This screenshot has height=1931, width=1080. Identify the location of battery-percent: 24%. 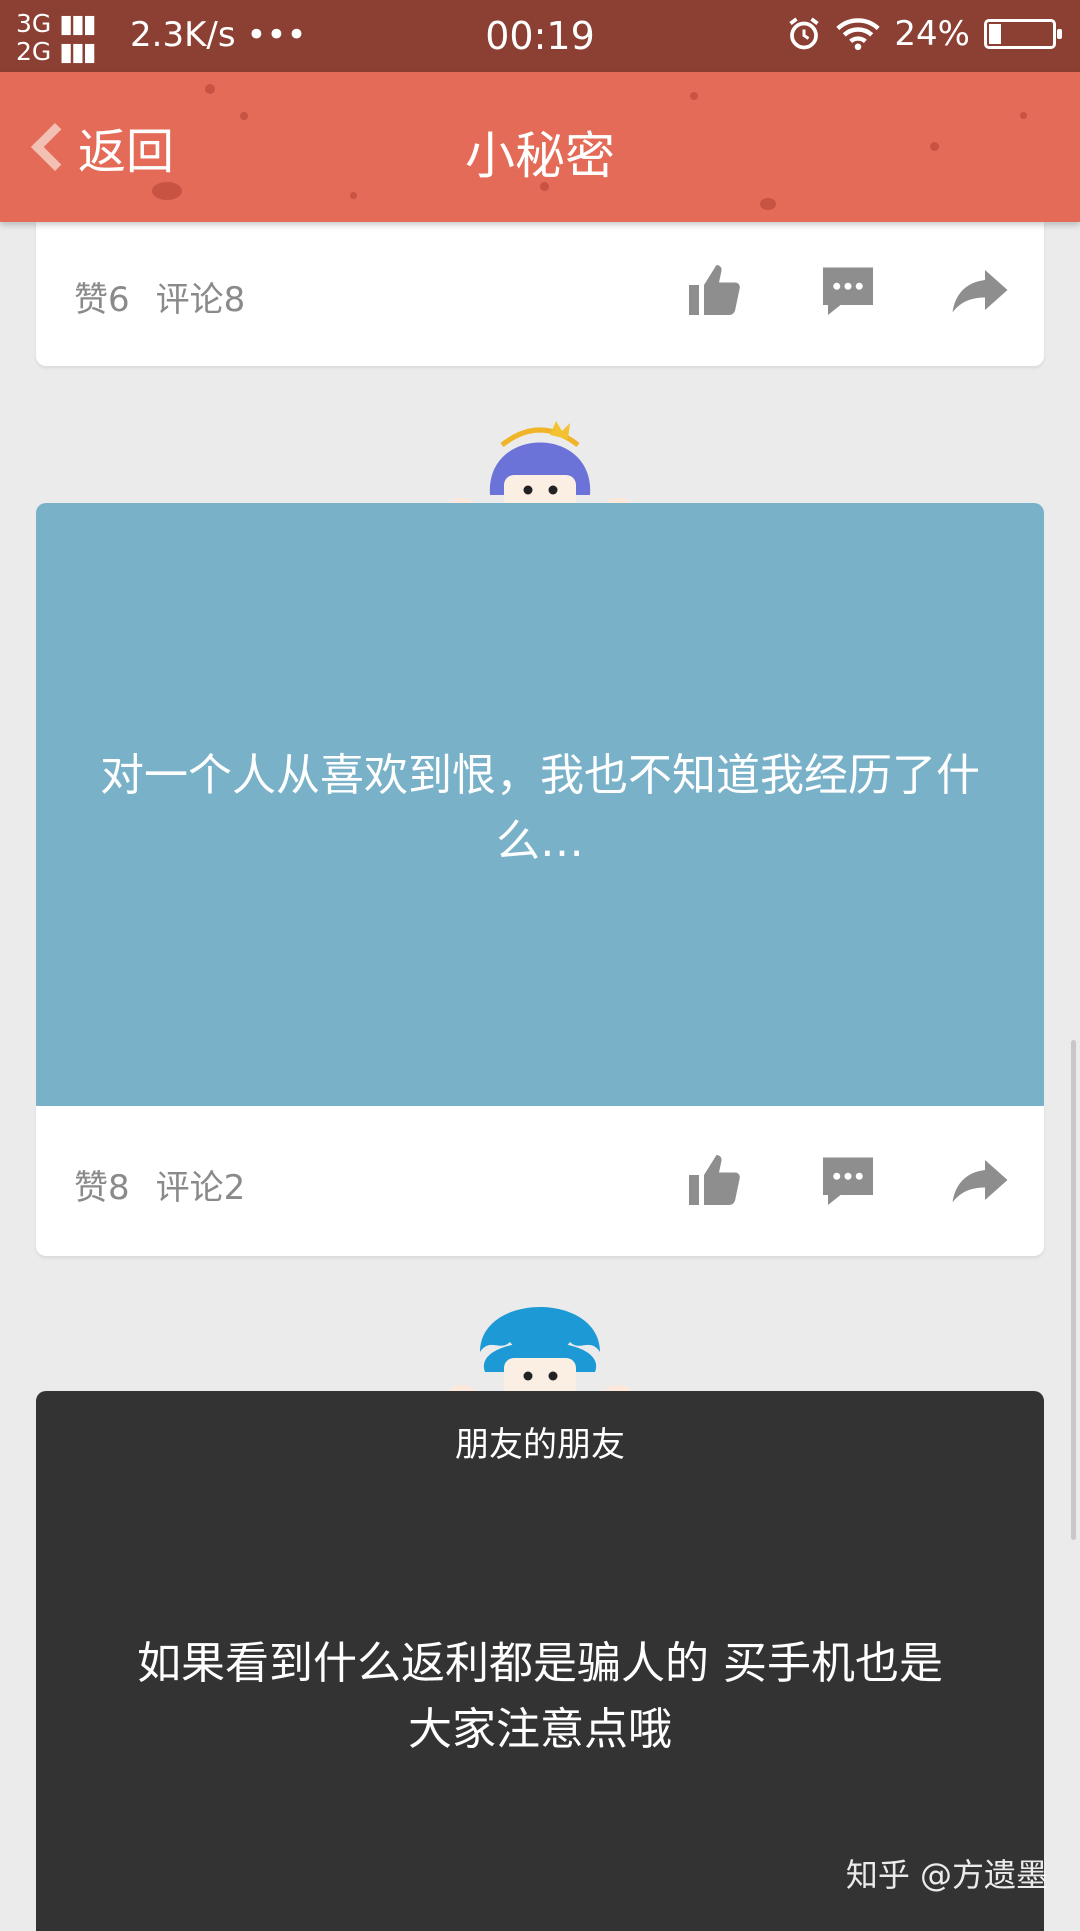
(932, 34).